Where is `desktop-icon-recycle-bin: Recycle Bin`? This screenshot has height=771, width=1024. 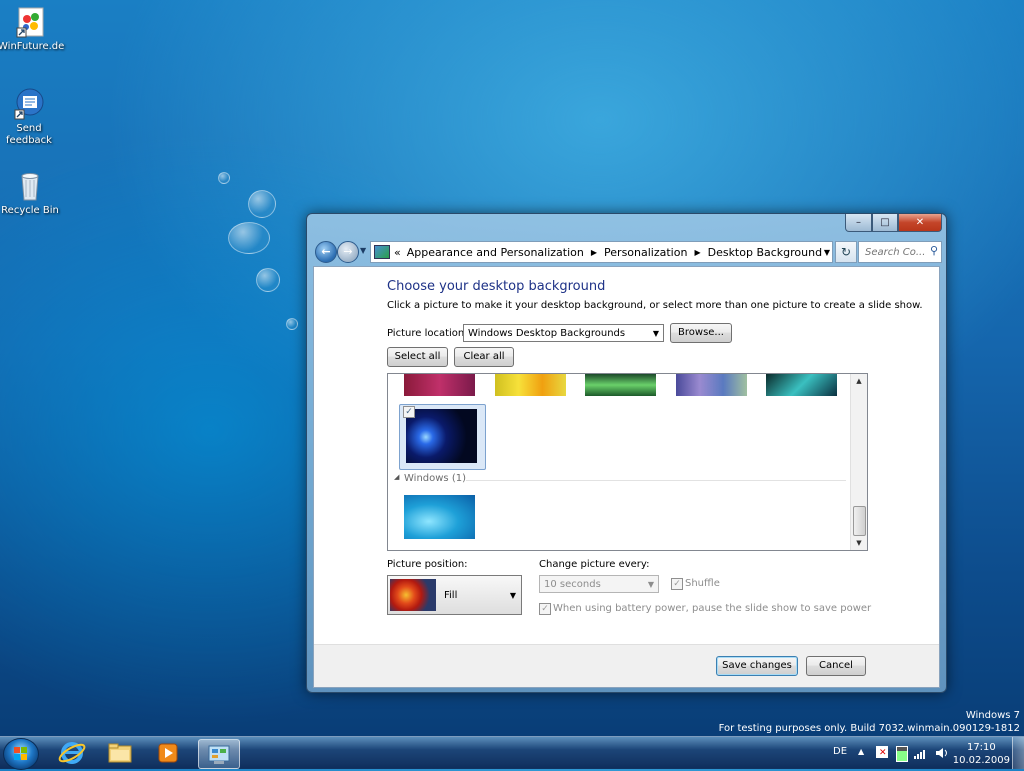
desktop-icon-recycle-bin: Recycle Bin is located at coordinates (31, 193).